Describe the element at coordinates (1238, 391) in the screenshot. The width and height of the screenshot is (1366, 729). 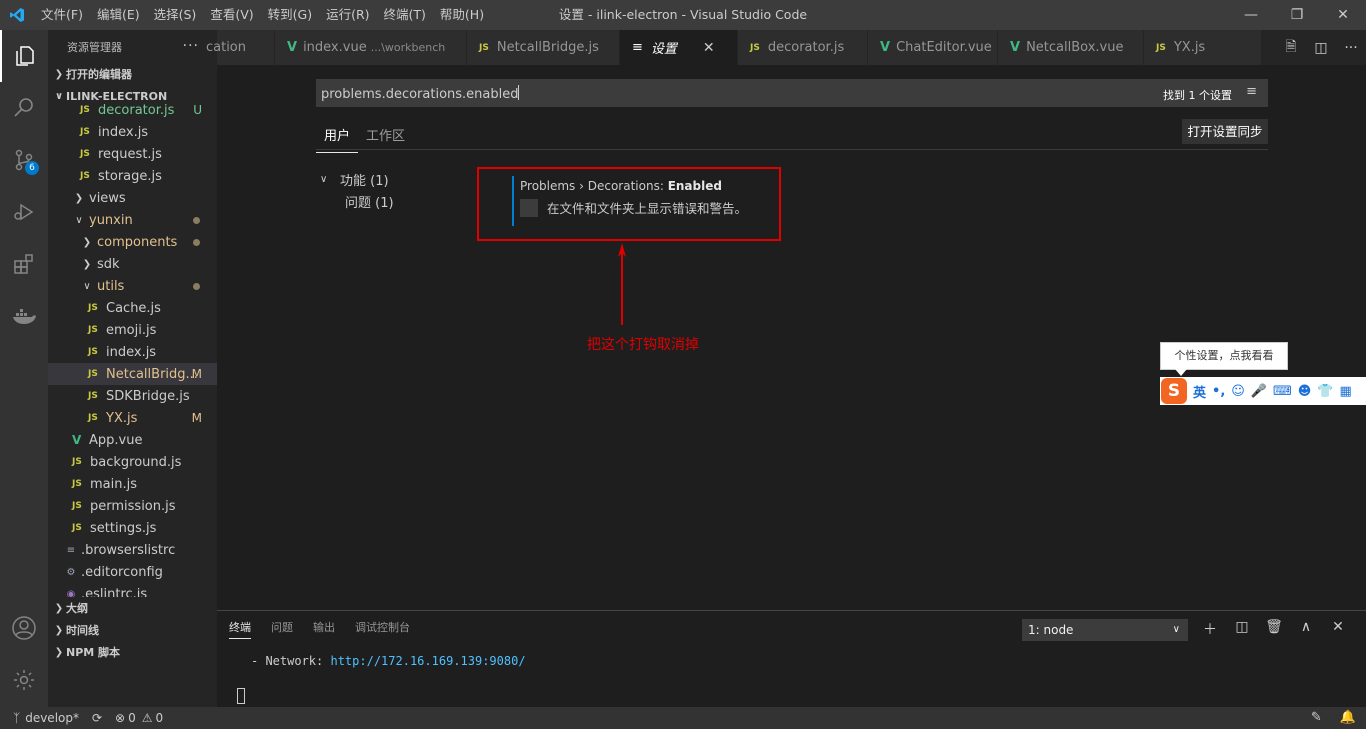
I see `emoji-icon: ☺` at that location.